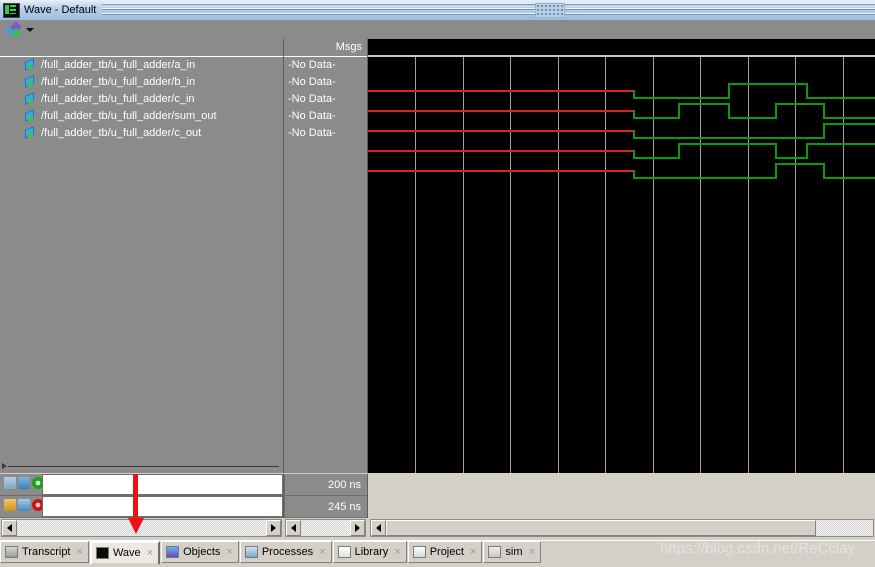 This screenshot has width=875, height=567. What do you see at coordinates (501, 91) in the screenshot?
I see `wave-undefined-a_in` at bounding box center [501, 91].